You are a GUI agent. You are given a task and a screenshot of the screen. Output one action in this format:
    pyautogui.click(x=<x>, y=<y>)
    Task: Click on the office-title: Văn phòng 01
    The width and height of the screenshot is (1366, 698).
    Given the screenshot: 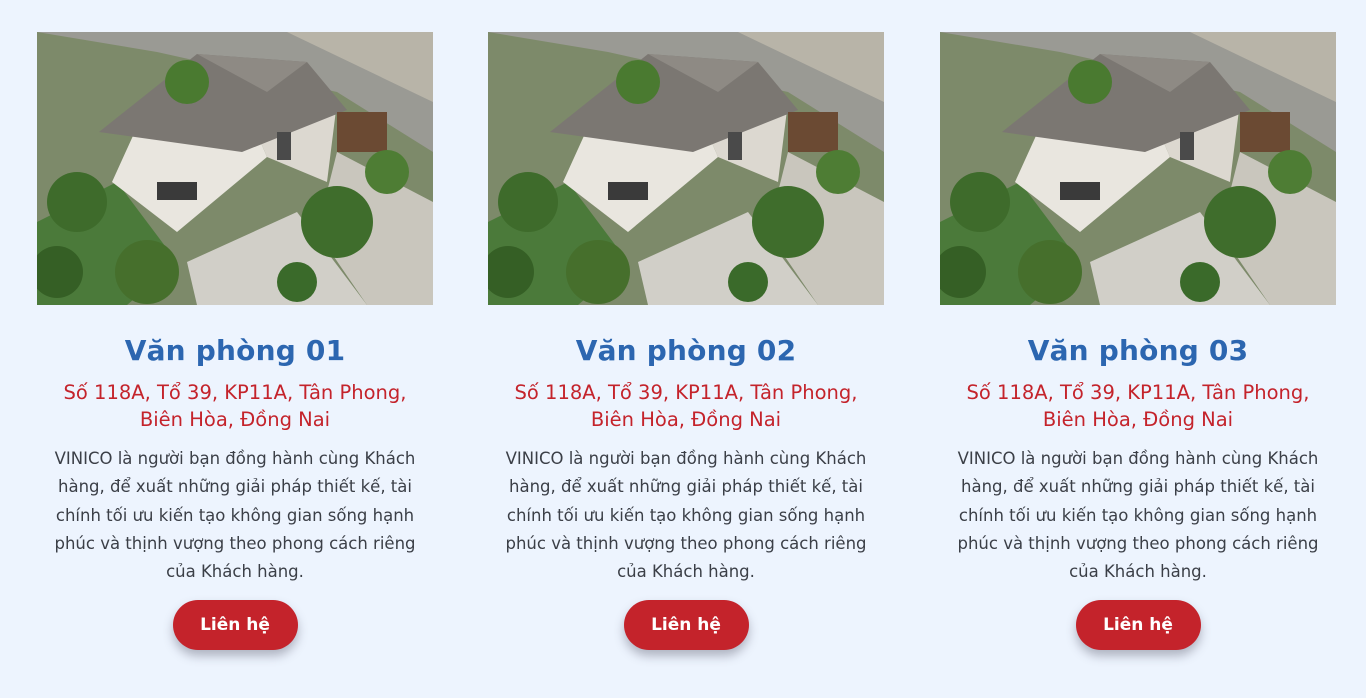 What is the action you would take?
    pyautogui.click(x=235, y=350)
    